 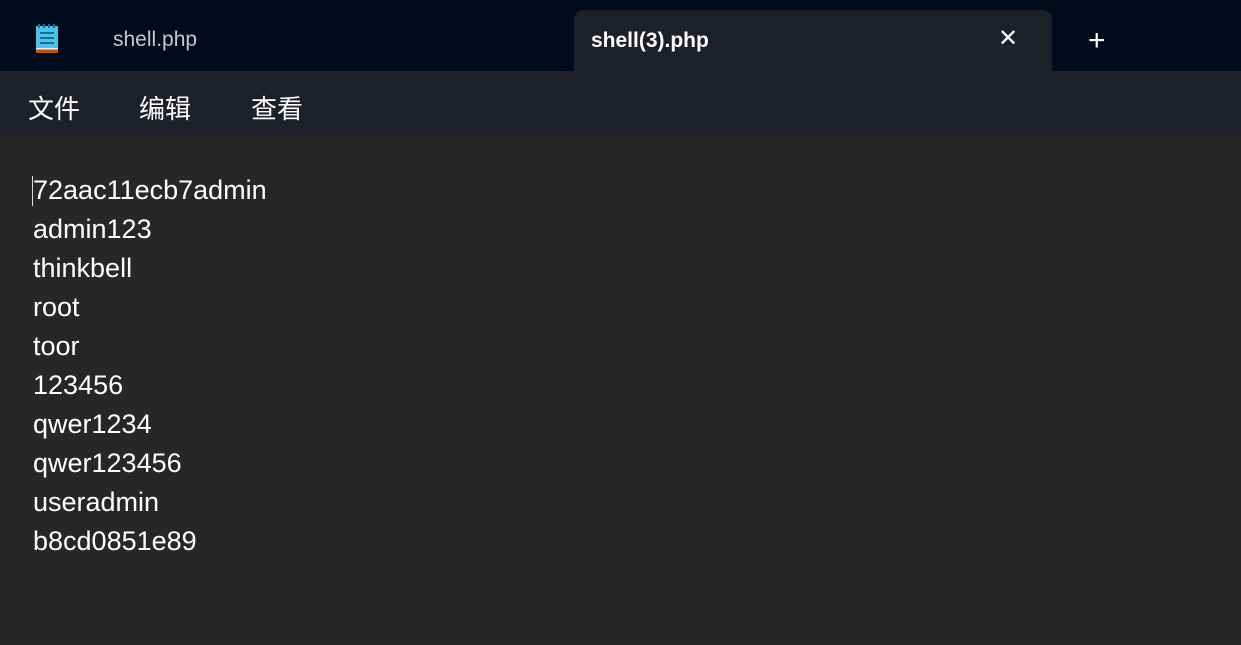 I want to click on tab-label: shell(3).php, so click(x=650, y=40).